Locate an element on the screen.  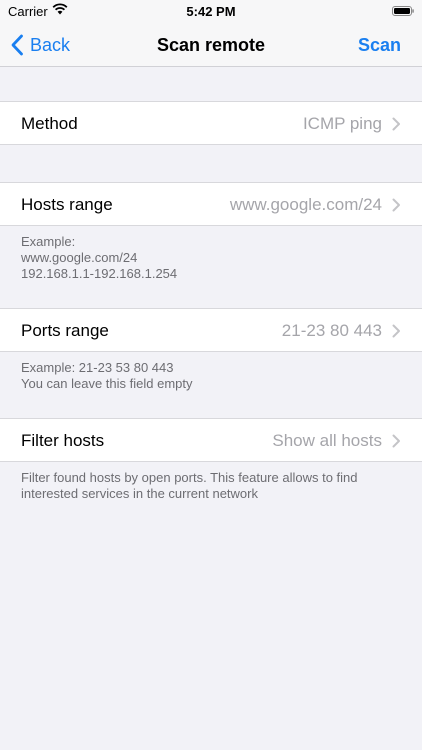
status-bar: Carrier 5:42 PM is located at coordinates (211, 12).